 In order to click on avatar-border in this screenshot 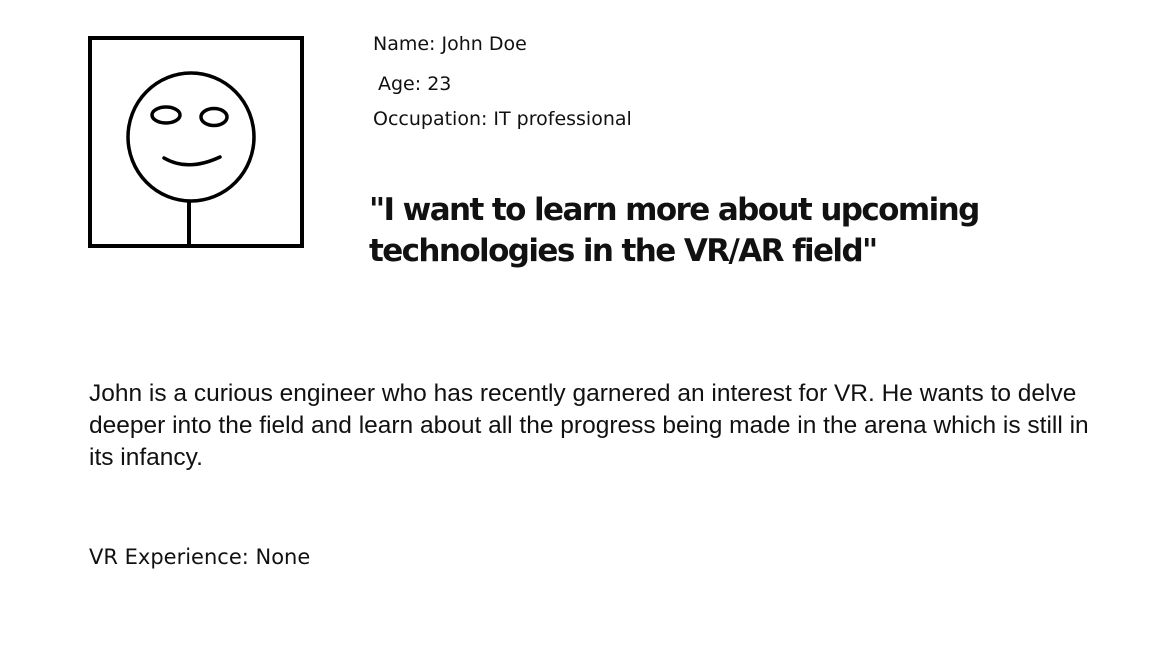, I will do `click(196, 142)`.